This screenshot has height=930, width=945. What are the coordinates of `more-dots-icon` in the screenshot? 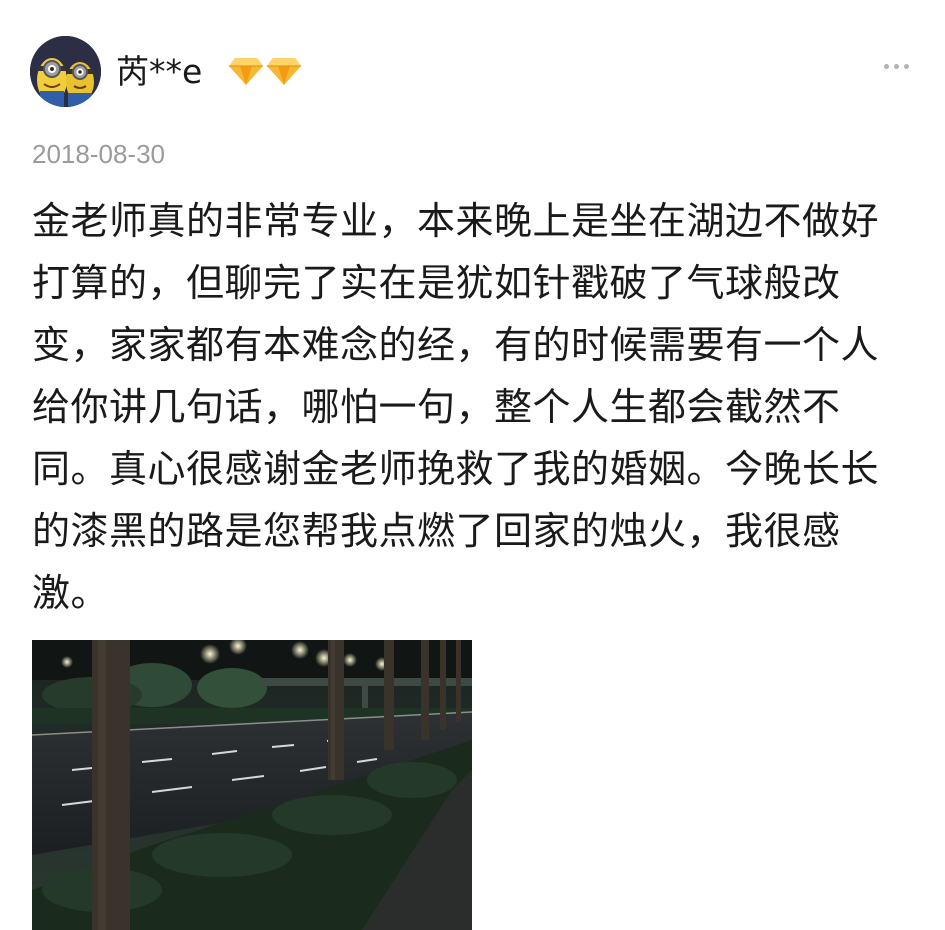 It's located at (896, 66).